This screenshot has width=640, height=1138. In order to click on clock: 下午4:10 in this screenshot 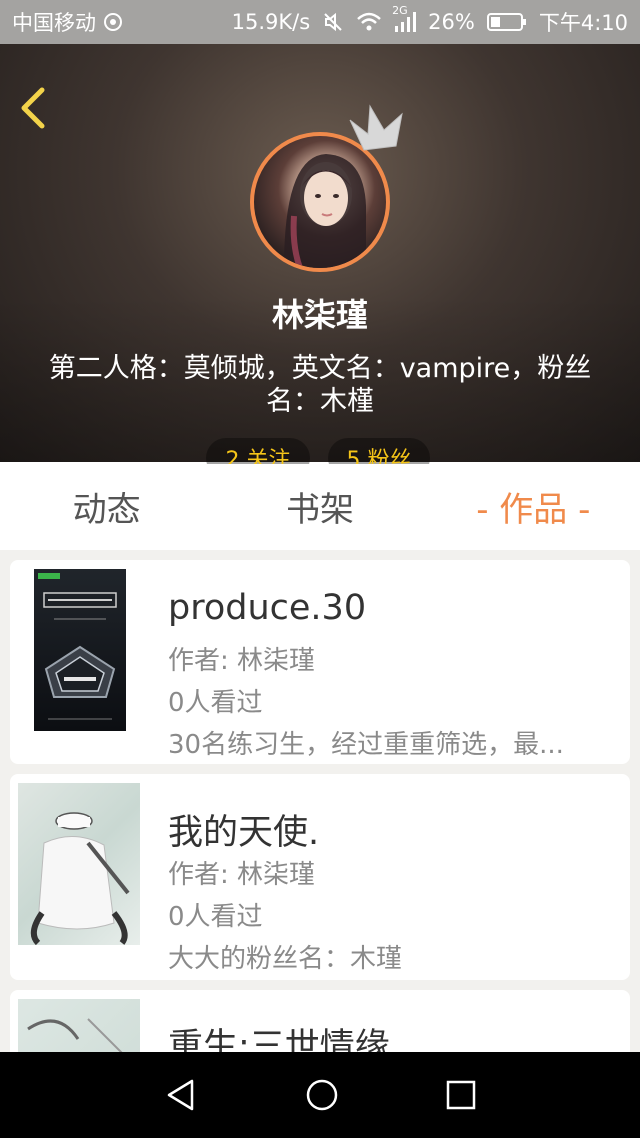, I will do `click(583, 23)`.